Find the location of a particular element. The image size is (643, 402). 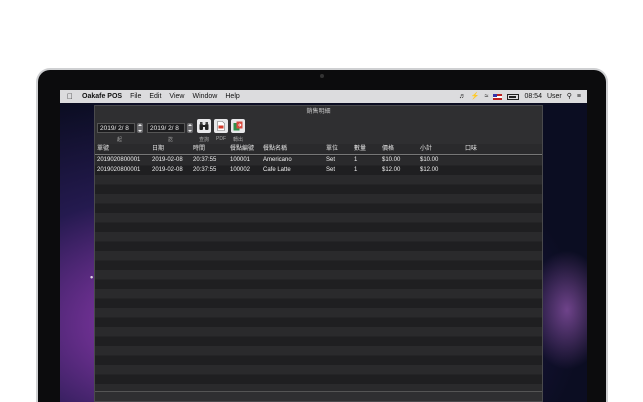

input-source-flag-icon is located at coordinates (498, 96).